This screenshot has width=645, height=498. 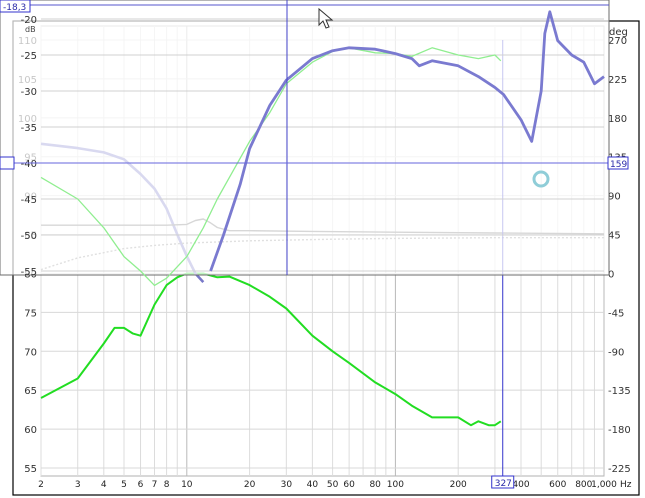 I want to click on x-axis-tick-label: 600, so click(x=557, y=485).